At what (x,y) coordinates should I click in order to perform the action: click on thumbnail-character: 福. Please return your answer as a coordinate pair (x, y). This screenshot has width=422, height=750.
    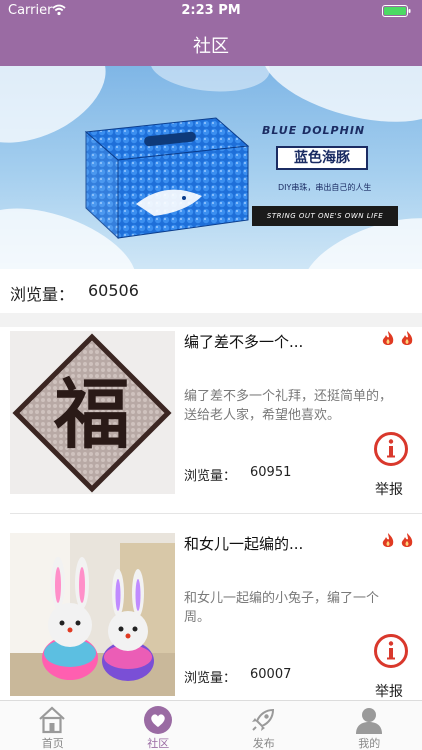
    Looking at the image, I should click on (91, 414).